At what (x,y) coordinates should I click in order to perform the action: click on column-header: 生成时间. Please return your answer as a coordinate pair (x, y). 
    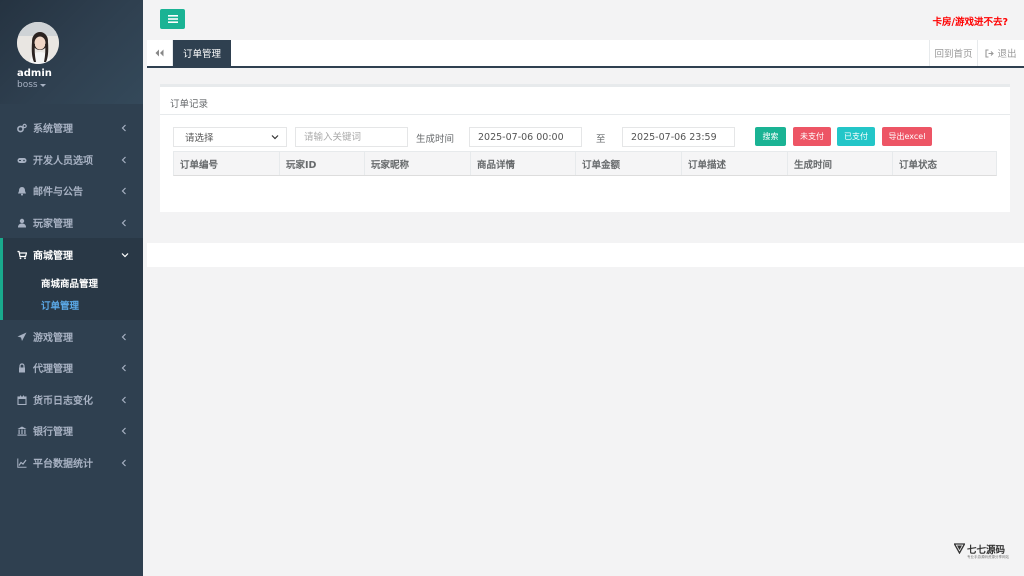
    Looking at the image, I should click on (840, 163).